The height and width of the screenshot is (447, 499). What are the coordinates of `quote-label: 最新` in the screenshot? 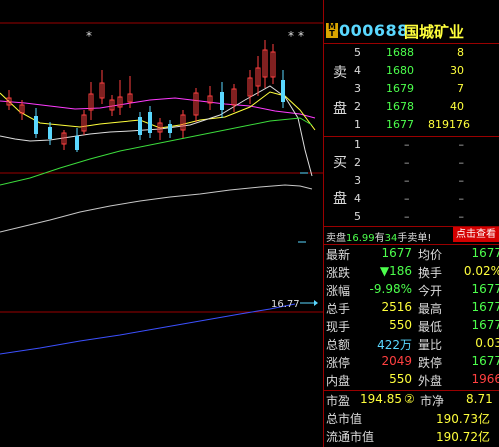 It's located at (338, 255).